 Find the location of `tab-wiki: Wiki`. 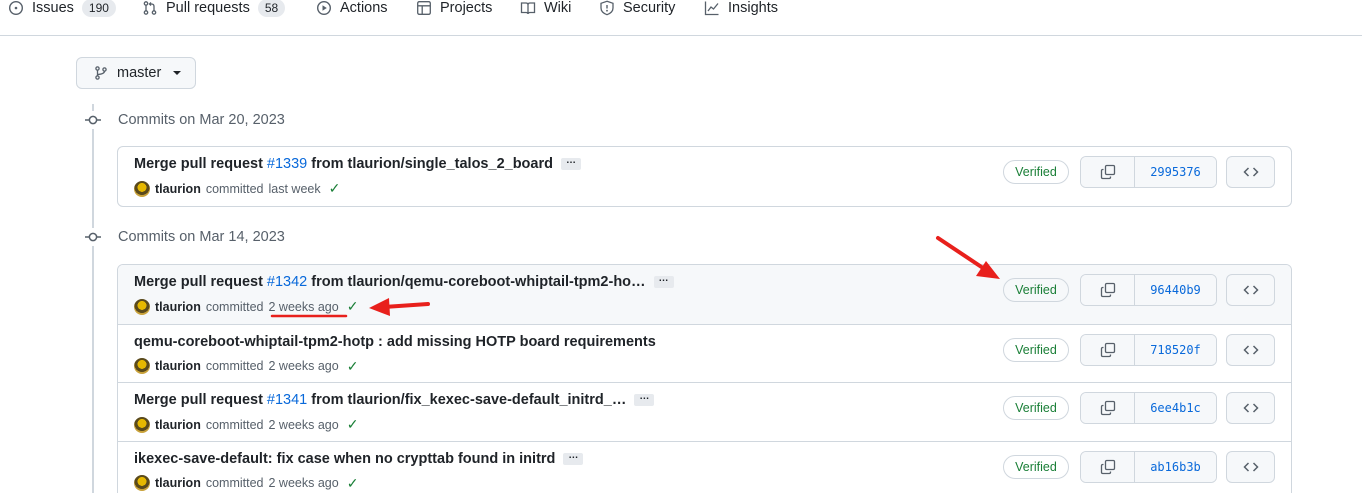

tab-wiki: Wiki is located at coordinates (545, 12).